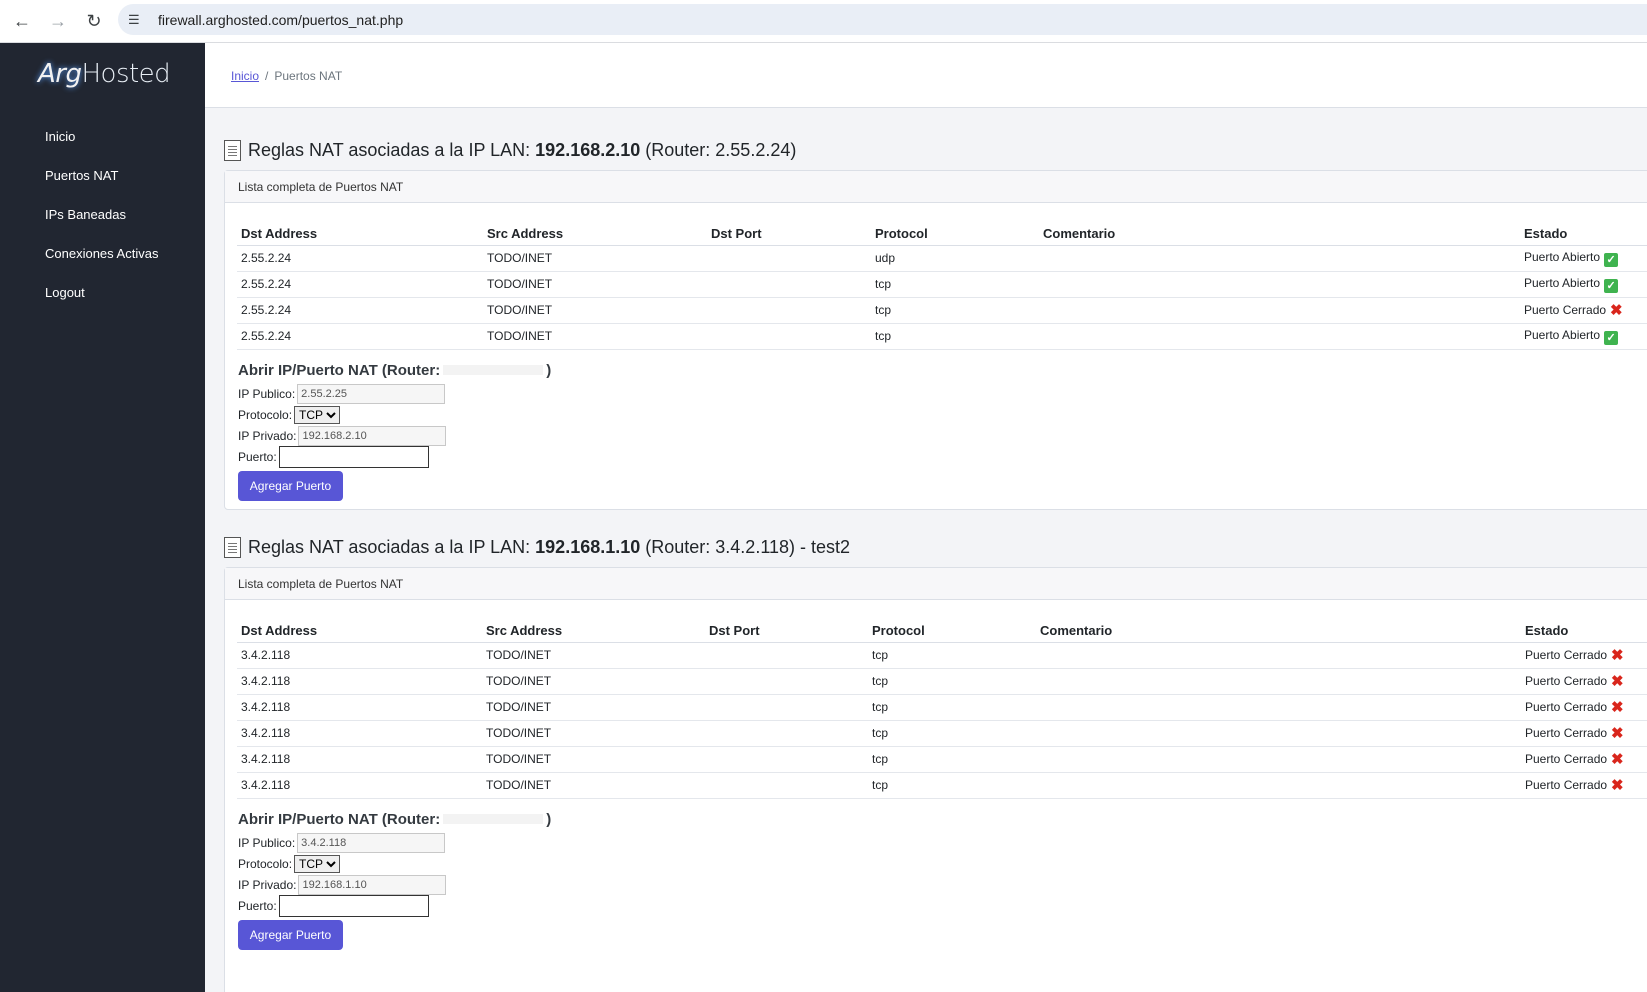 This screenshot has height=992, width=1647. I want to click on site-settings-icon: ☰, so click(138, 20).